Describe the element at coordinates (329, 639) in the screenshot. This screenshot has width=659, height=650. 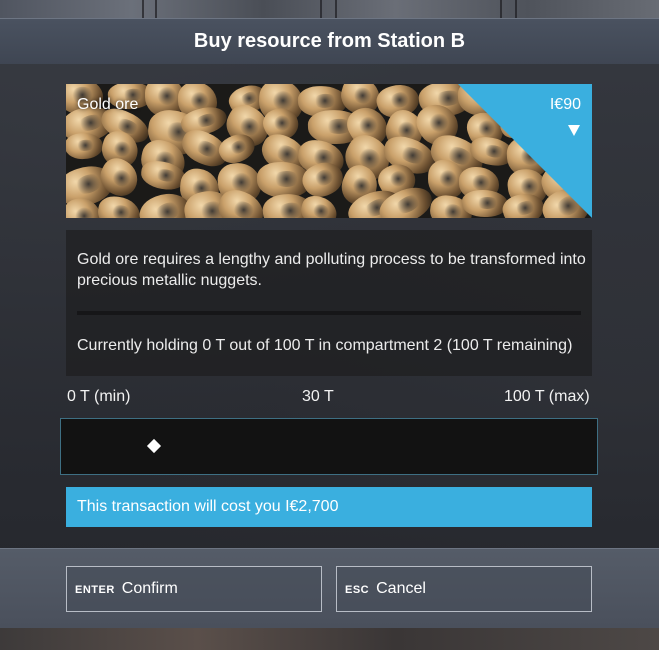
I see `background-bottom-strip` at that location.